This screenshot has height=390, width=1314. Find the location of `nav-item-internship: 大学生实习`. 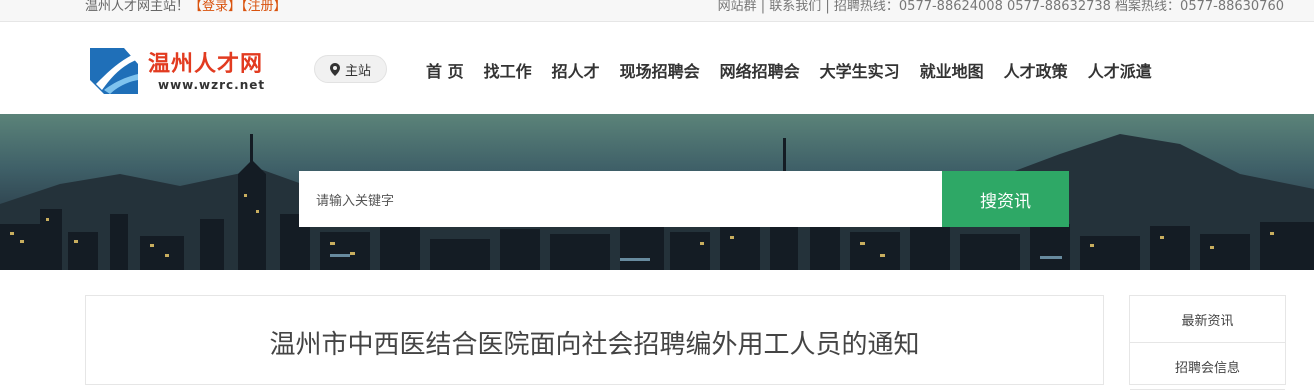

nav-item-internship: 大学生实习 is located at coordinates (860, 70).